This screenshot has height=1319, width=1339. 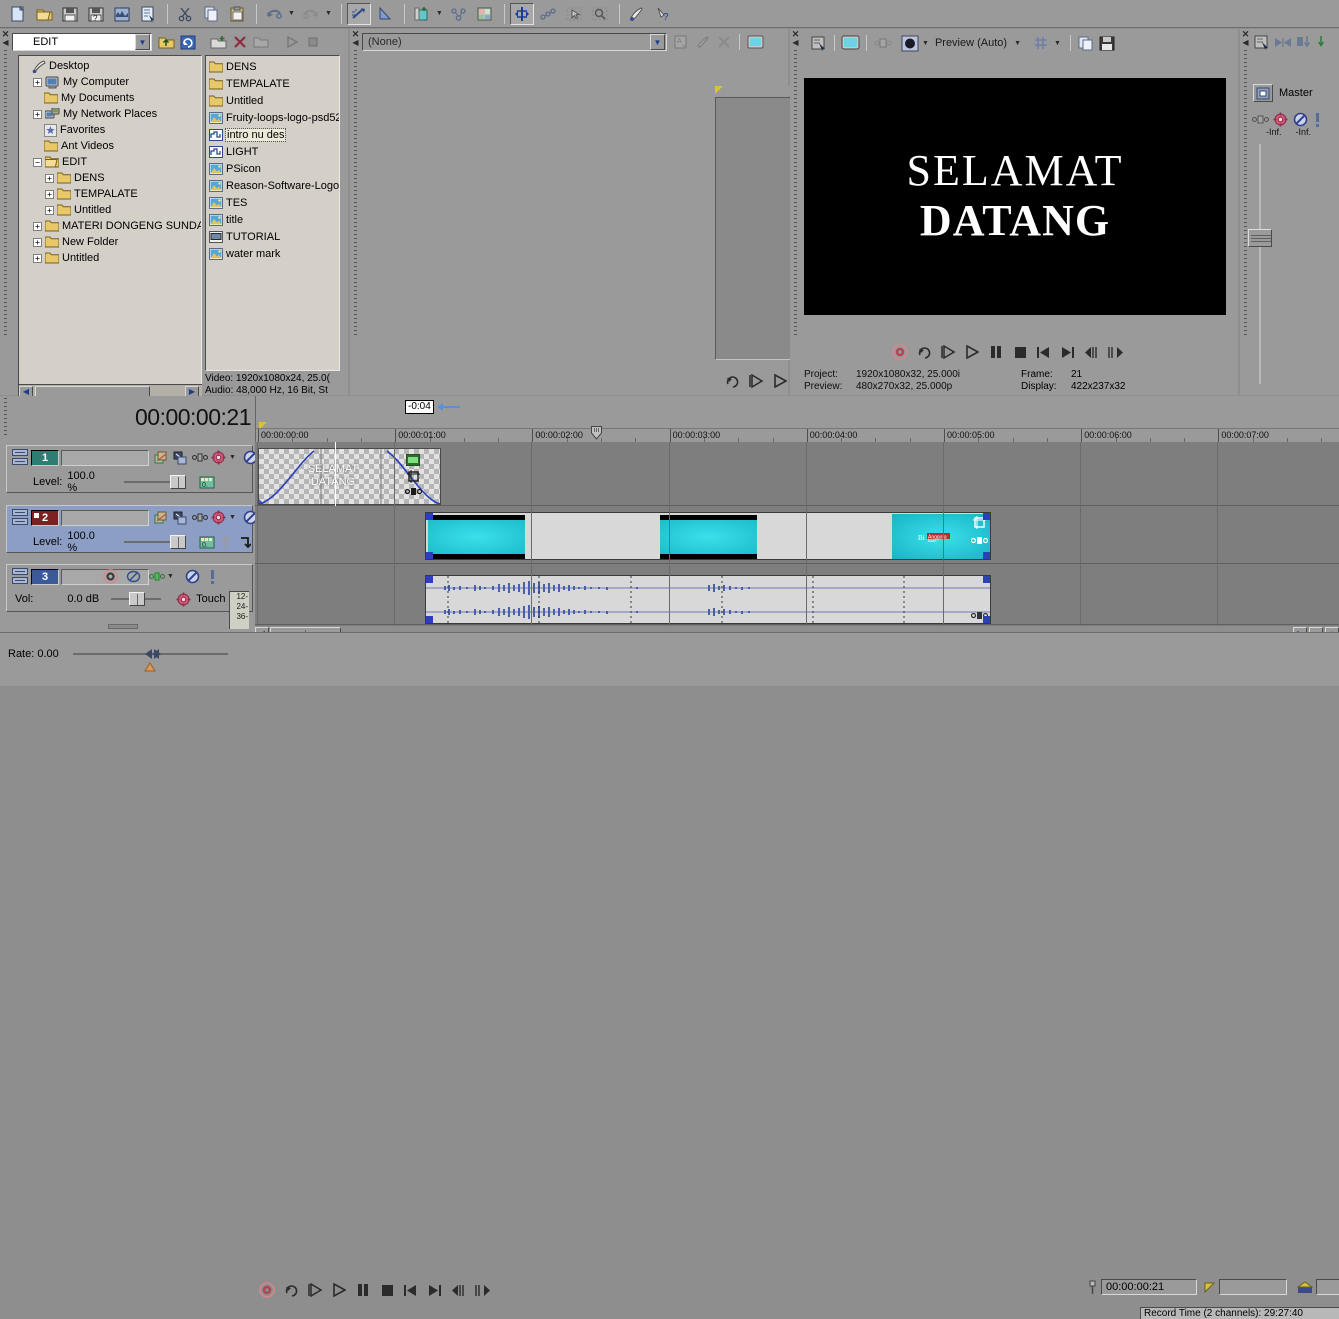 I want to click on track-header-2: 2 ▼ Level: 100.0 % 0., so click(x=137, y=529).